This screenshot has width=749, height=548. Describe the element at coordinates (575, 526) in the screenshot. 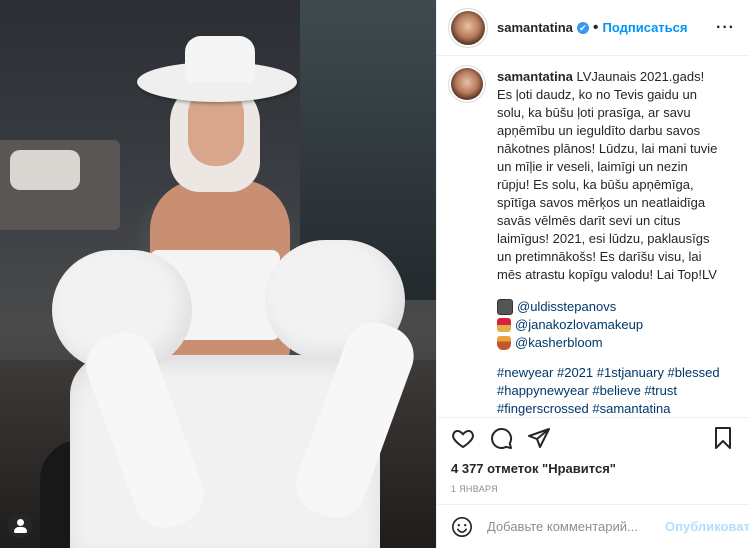

I see `comment-input` at that location.